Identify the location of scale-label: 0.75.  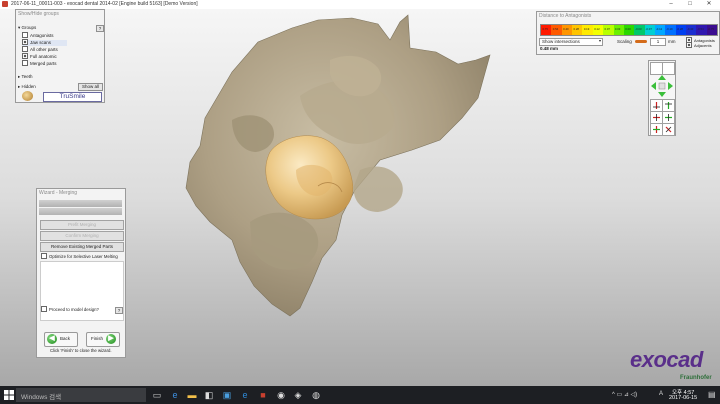
(545, 29).